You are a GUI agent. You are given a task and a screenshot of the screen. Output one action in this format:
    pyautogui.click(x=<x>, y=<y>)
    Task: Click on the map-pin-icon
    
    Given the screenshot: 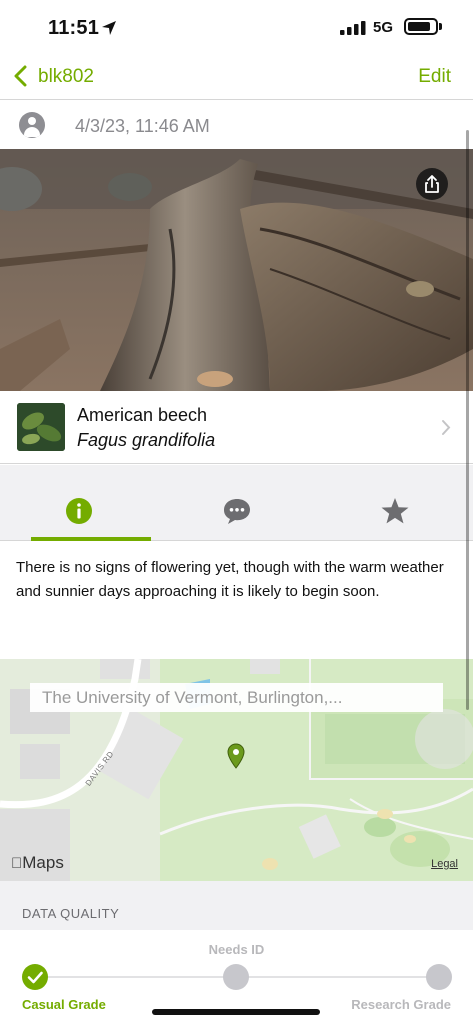 What is the action you would take?
    pyautogui.click(x=236, y=756)
    